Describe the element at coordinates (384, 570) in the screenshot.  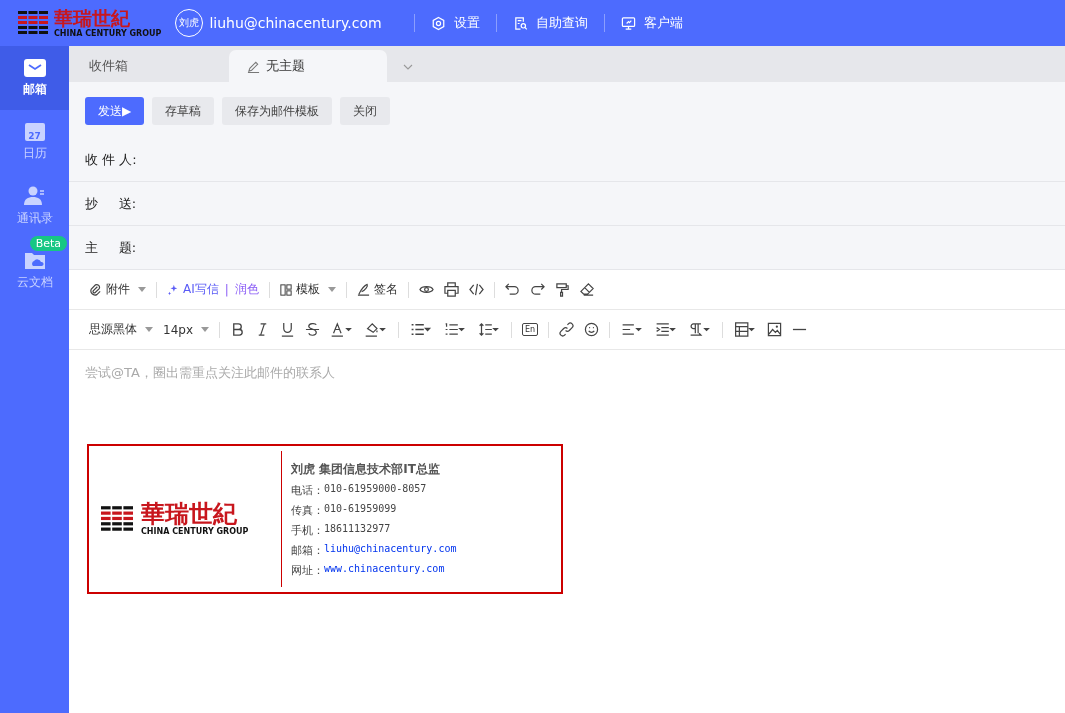
I see `signature-link: www.chinacentury.com` at that location.